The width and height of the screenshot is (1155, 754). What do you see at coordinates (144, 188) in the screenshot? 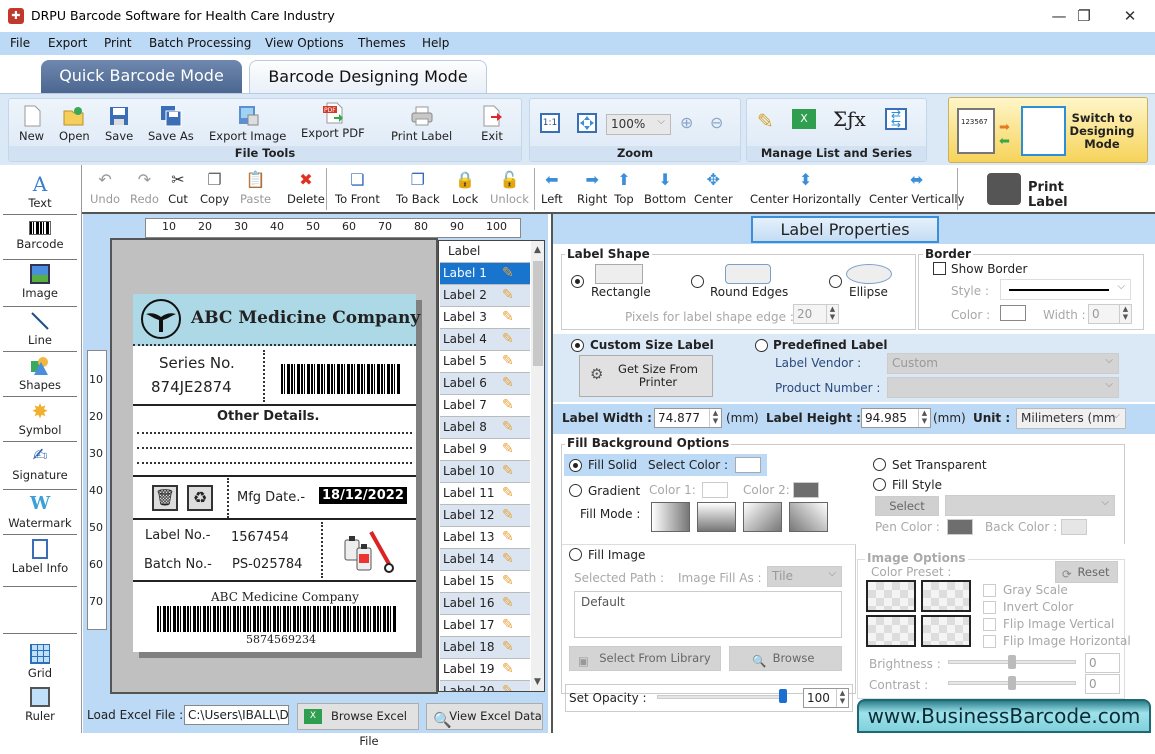
I see `redo-button: ↷ Redo` at bounding box center [144, 188].